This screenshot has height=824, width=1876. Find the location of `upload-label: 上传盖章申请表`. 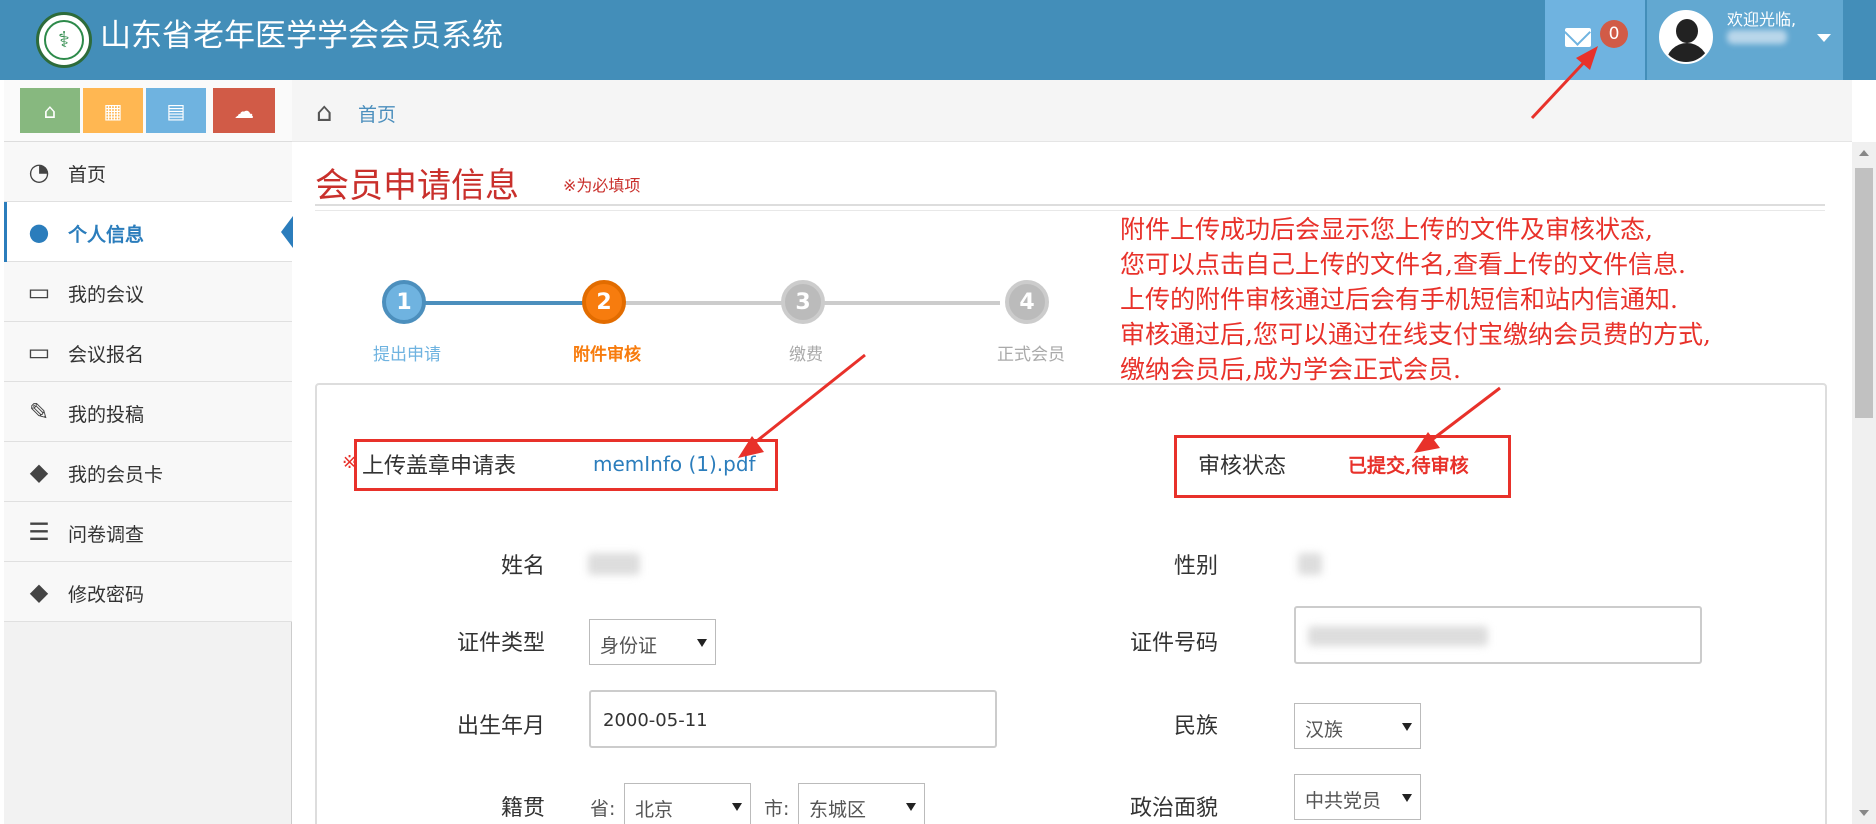

upload-label: 上传盖章申请表 is located at coordinates (439, 466).